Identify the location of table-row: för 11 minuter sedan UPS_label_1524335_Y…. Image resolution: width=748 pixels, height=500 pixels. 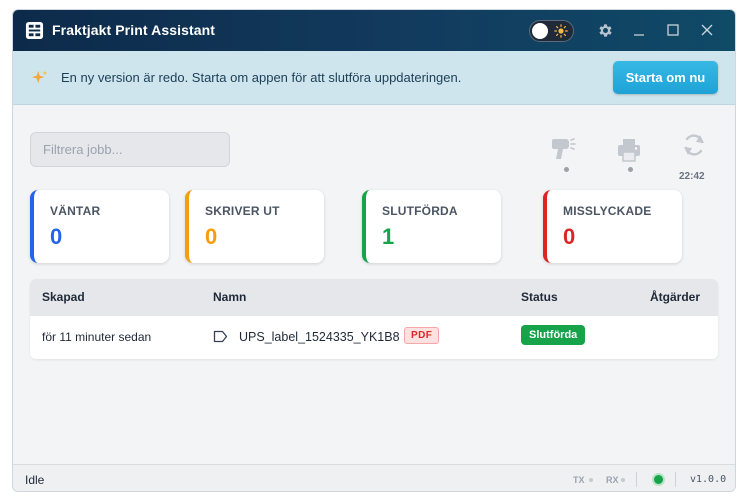
(374, 337).